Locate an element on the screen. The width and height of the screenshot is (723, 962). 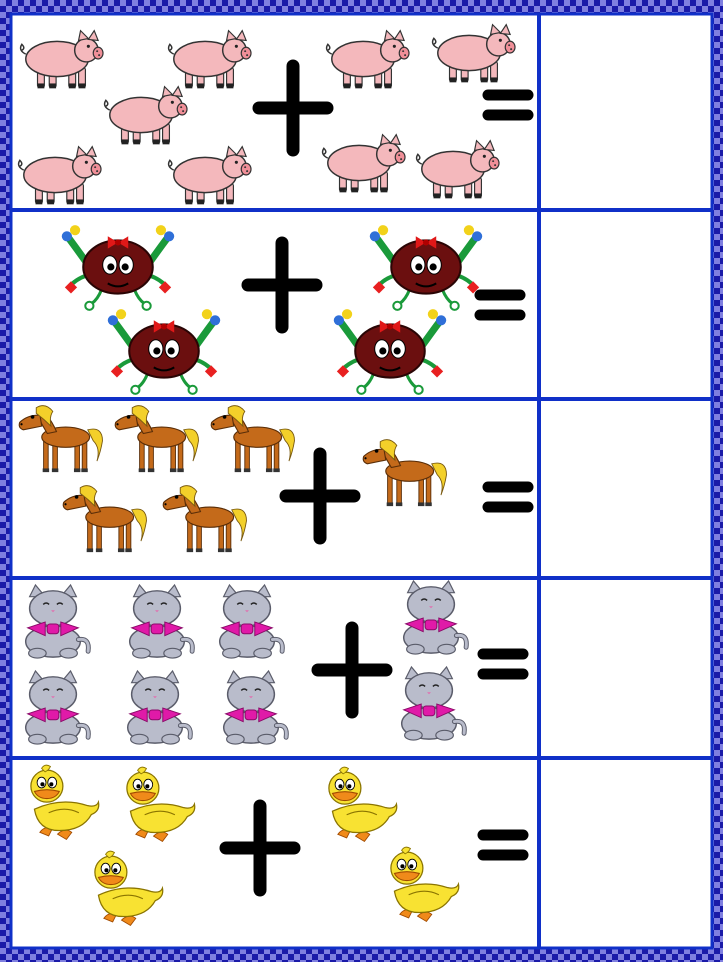
answer-box-duck is located at coordinates (625, 853).